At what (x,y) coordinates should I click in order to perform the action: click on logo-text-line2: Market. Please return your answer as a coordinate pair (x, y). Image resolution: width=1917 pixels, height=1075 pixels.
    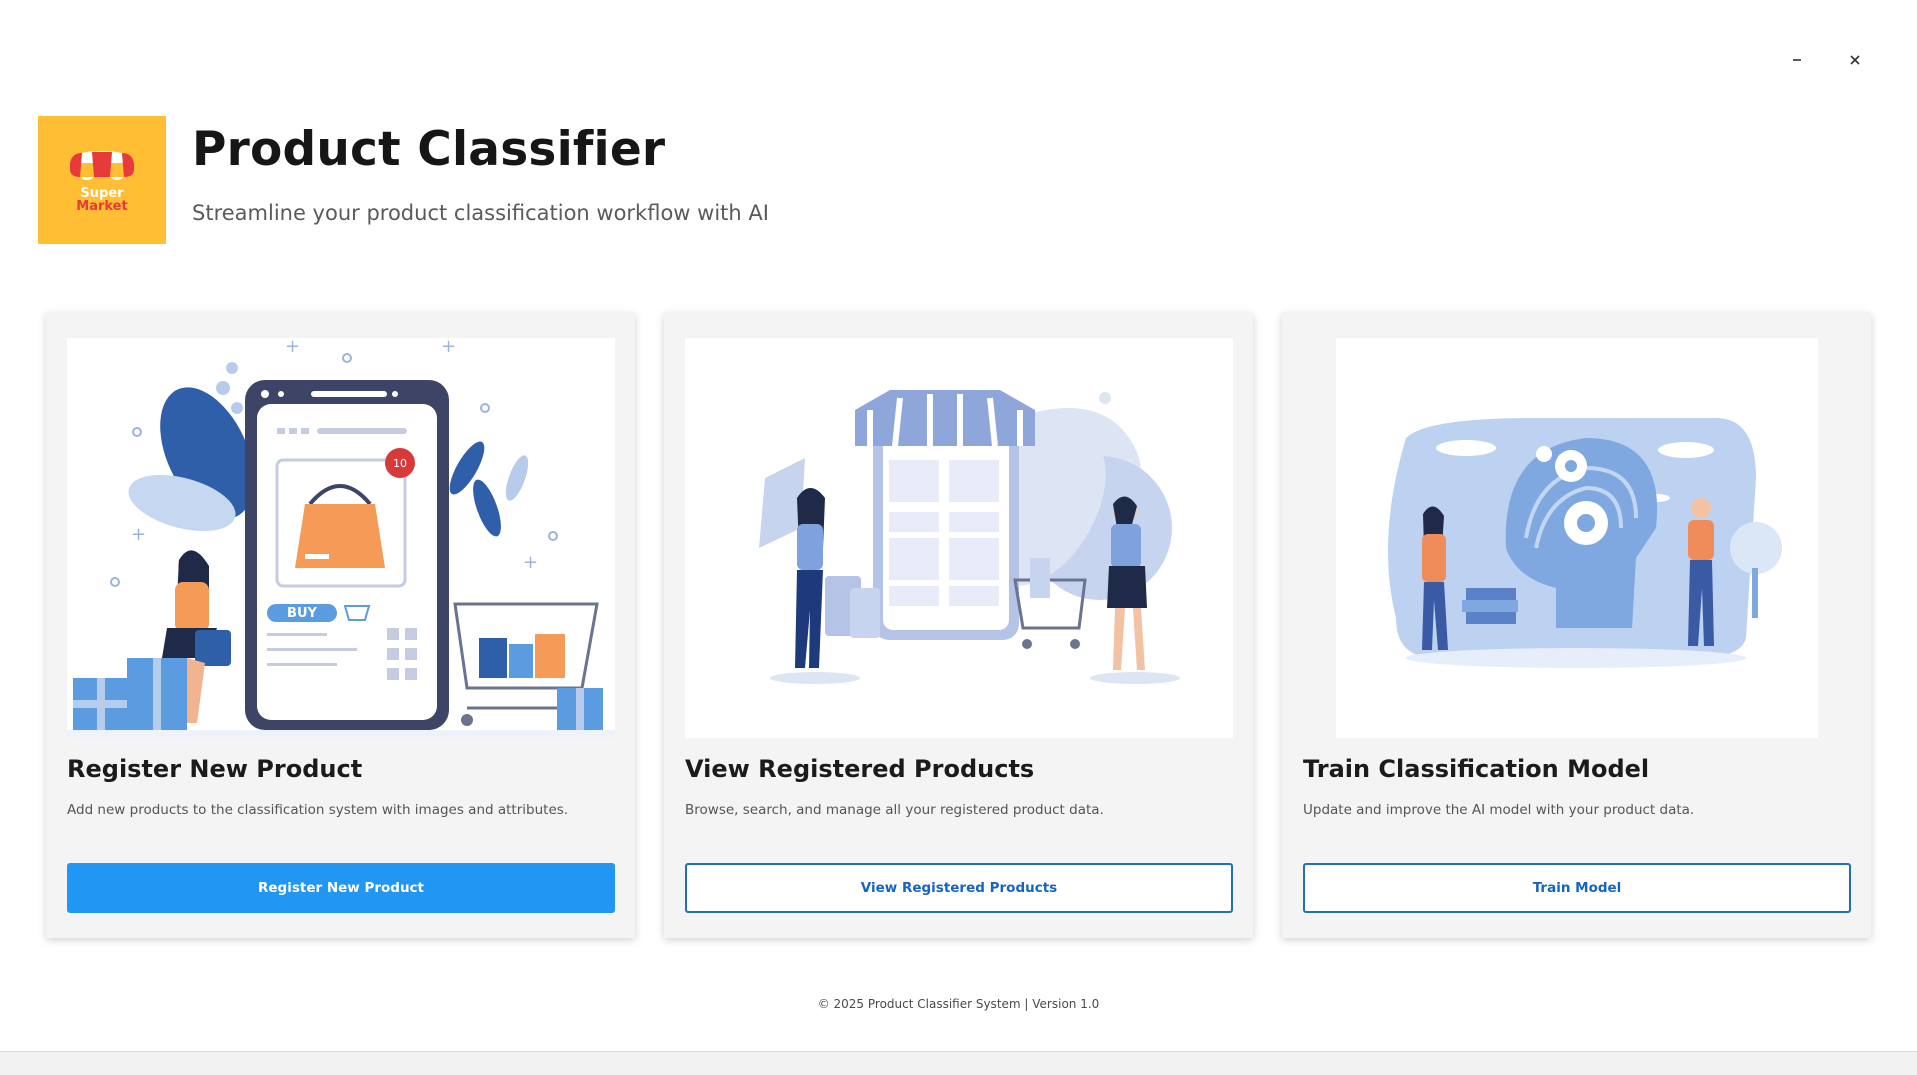
    Looking at the image, I should click on (102, 206).